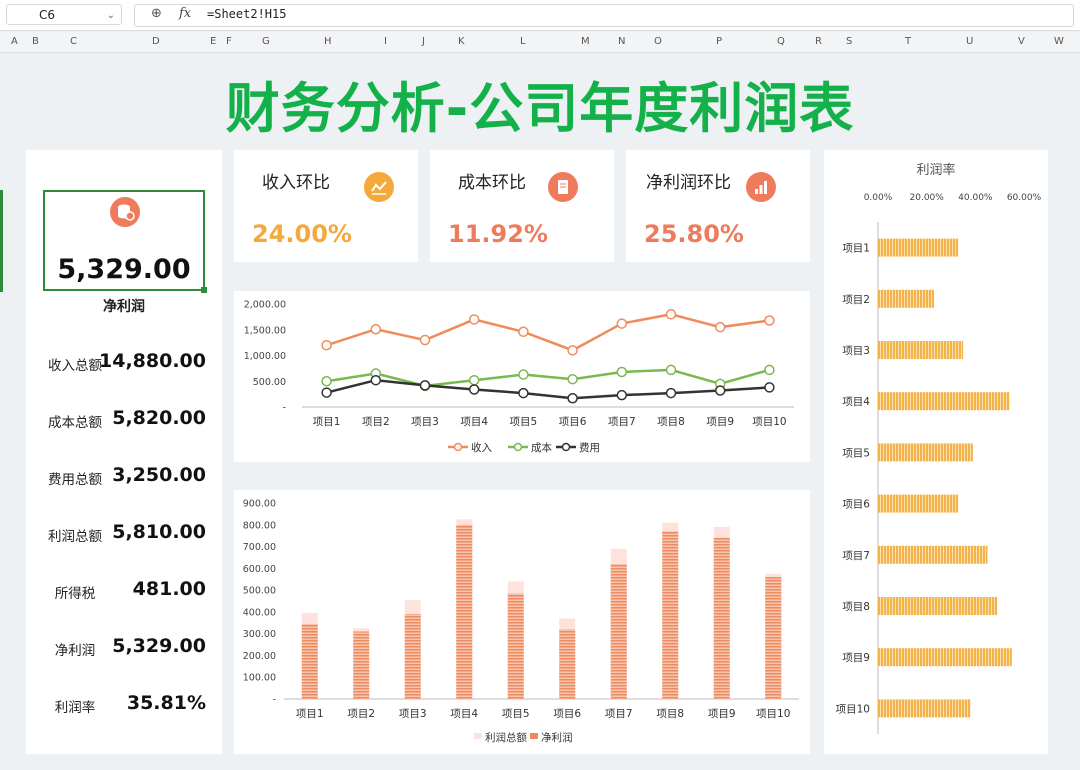  What do you see at coordinates (156, 13) in the screenshot?
I see `zoom-icon: ⊕` at bounding box center [156, 13].